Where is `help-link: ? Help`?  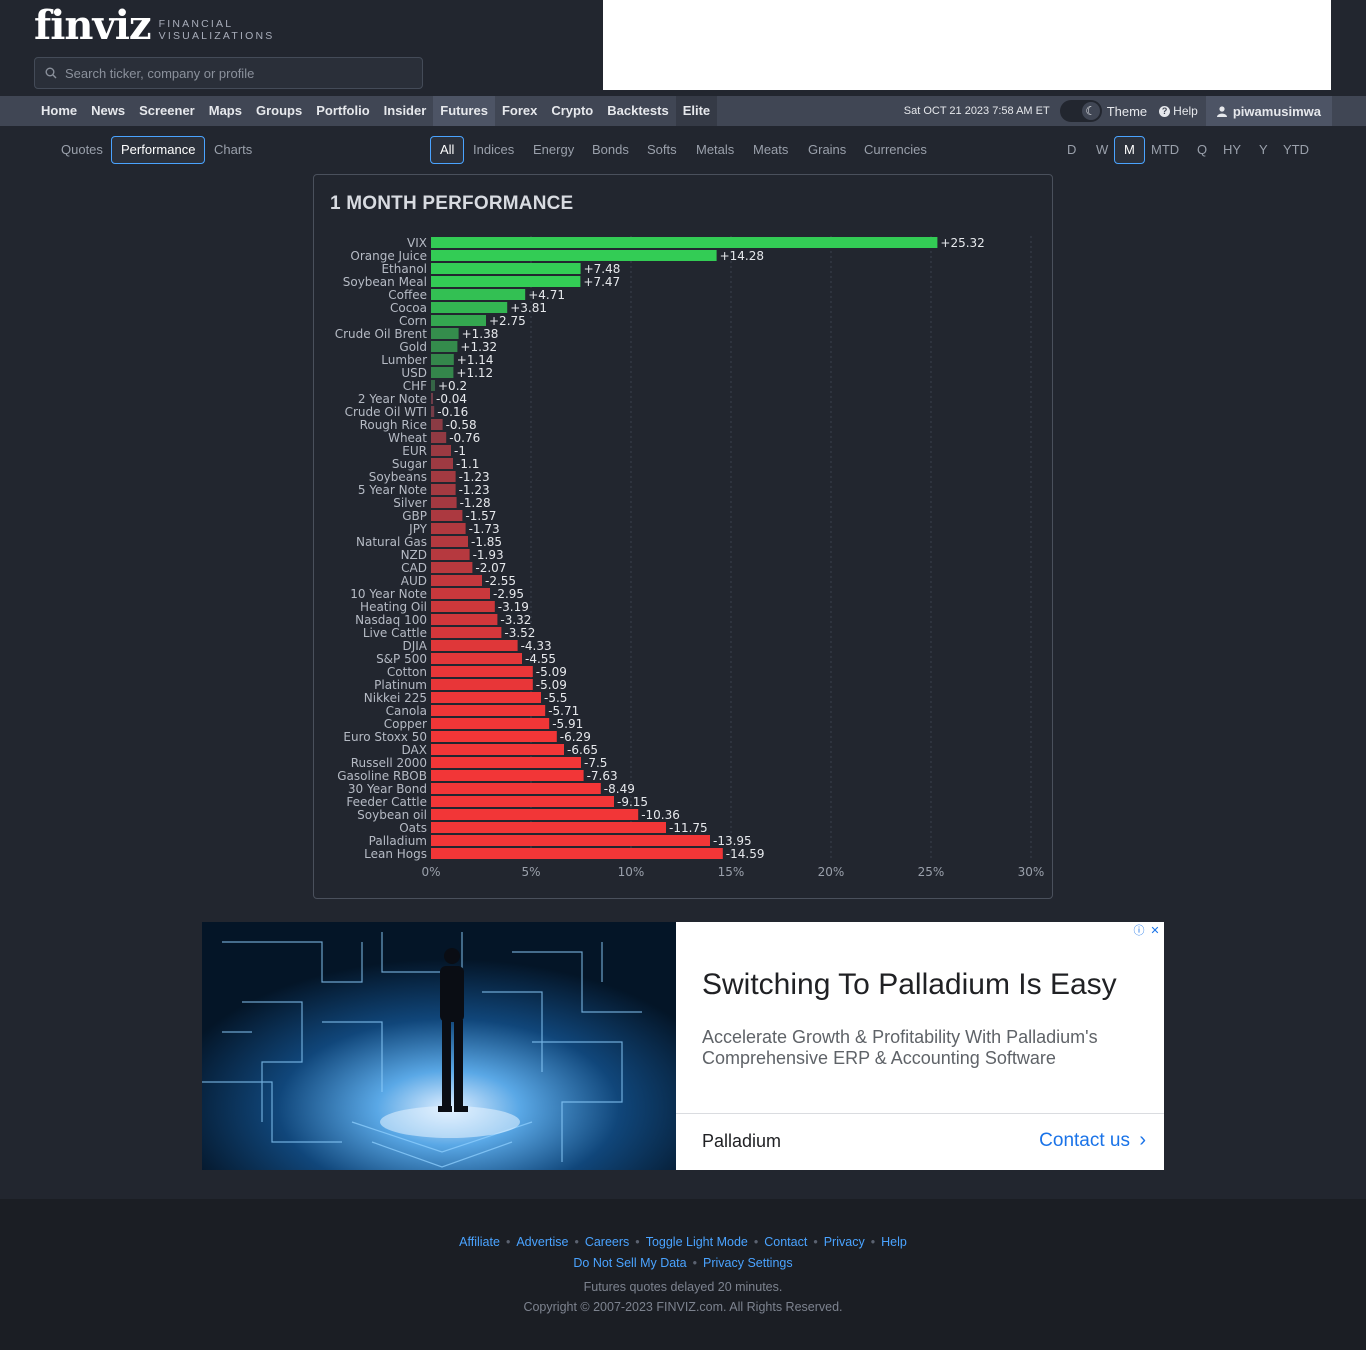
help-link: ? Help is located at coordinates (1178, 111).